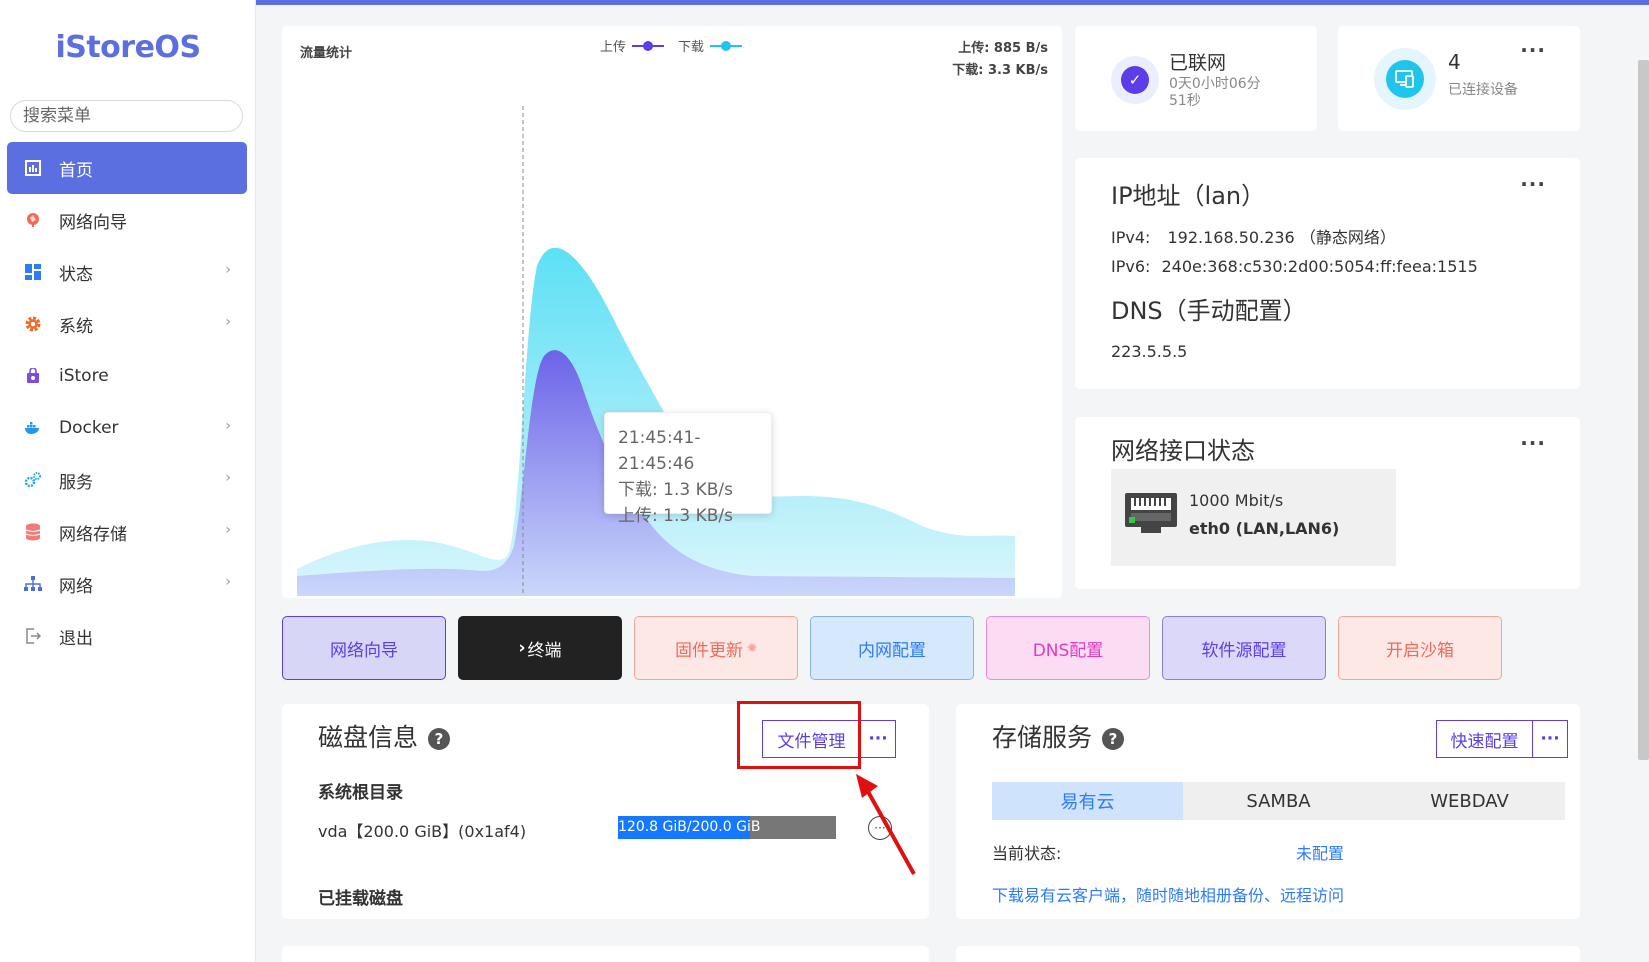 Image resolution: width=1649 pixels, height=962 pixels. I want to click on quick-btn-terminal: › 终端, so click(540, 648).